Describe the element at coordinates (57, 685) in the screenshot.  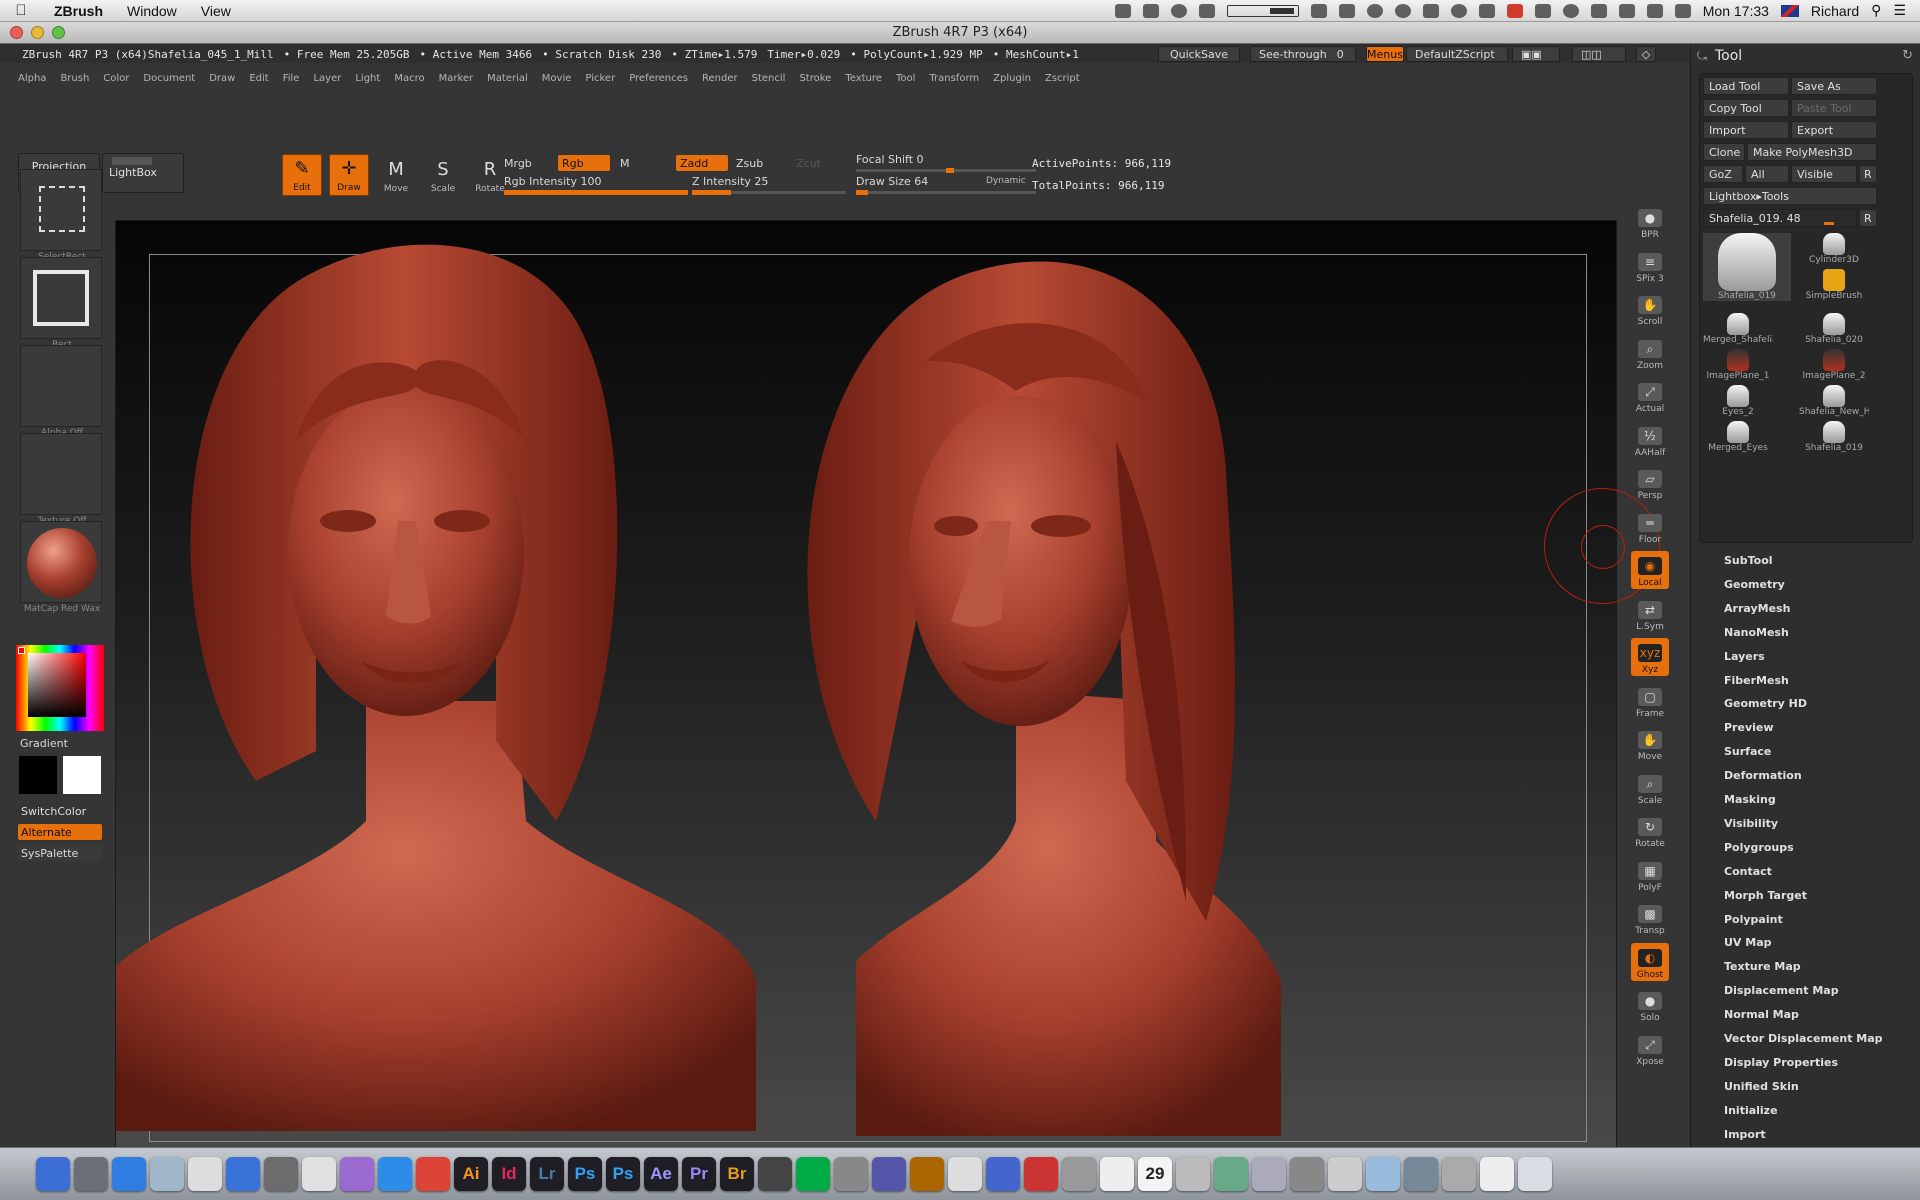
I see `color-square` at that location.